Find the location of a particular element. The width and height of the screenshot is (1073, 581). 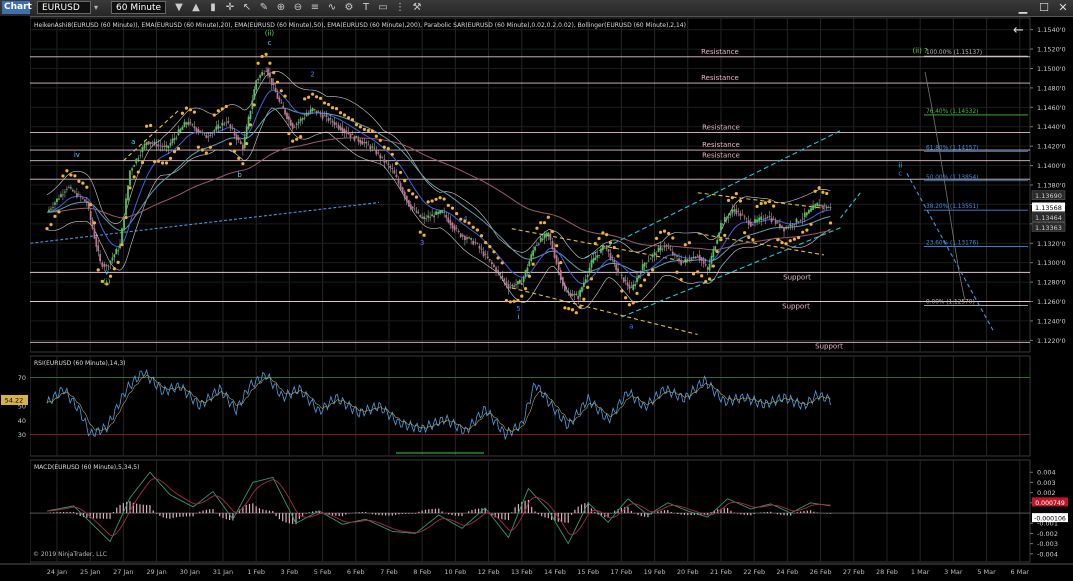

price-label: 1.13690 is located at coordinates (1048, 196).